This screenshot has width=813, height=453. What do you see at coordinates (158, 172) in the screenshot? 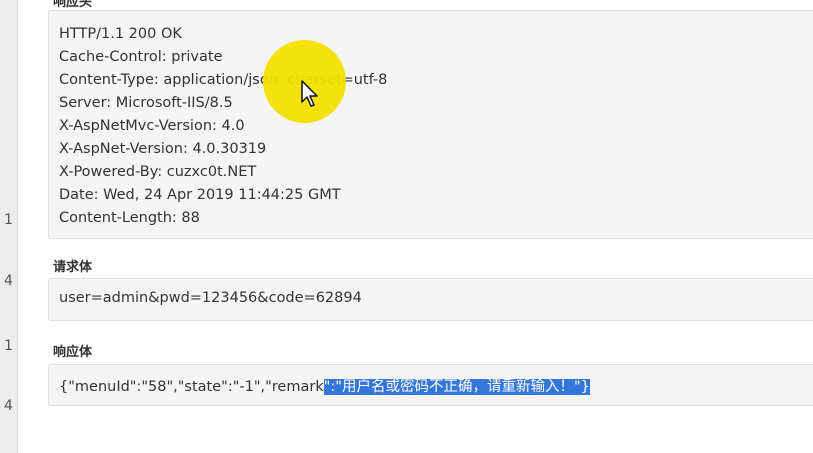
I see `header-line: X-Powered-By: cuzxc0t.NET` at bounding box center [158, 172].